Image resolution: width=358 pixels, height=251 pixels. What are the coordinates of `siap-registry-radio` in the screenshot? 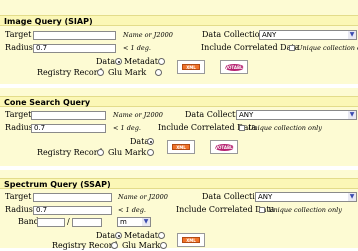 It's located at (100, 72).